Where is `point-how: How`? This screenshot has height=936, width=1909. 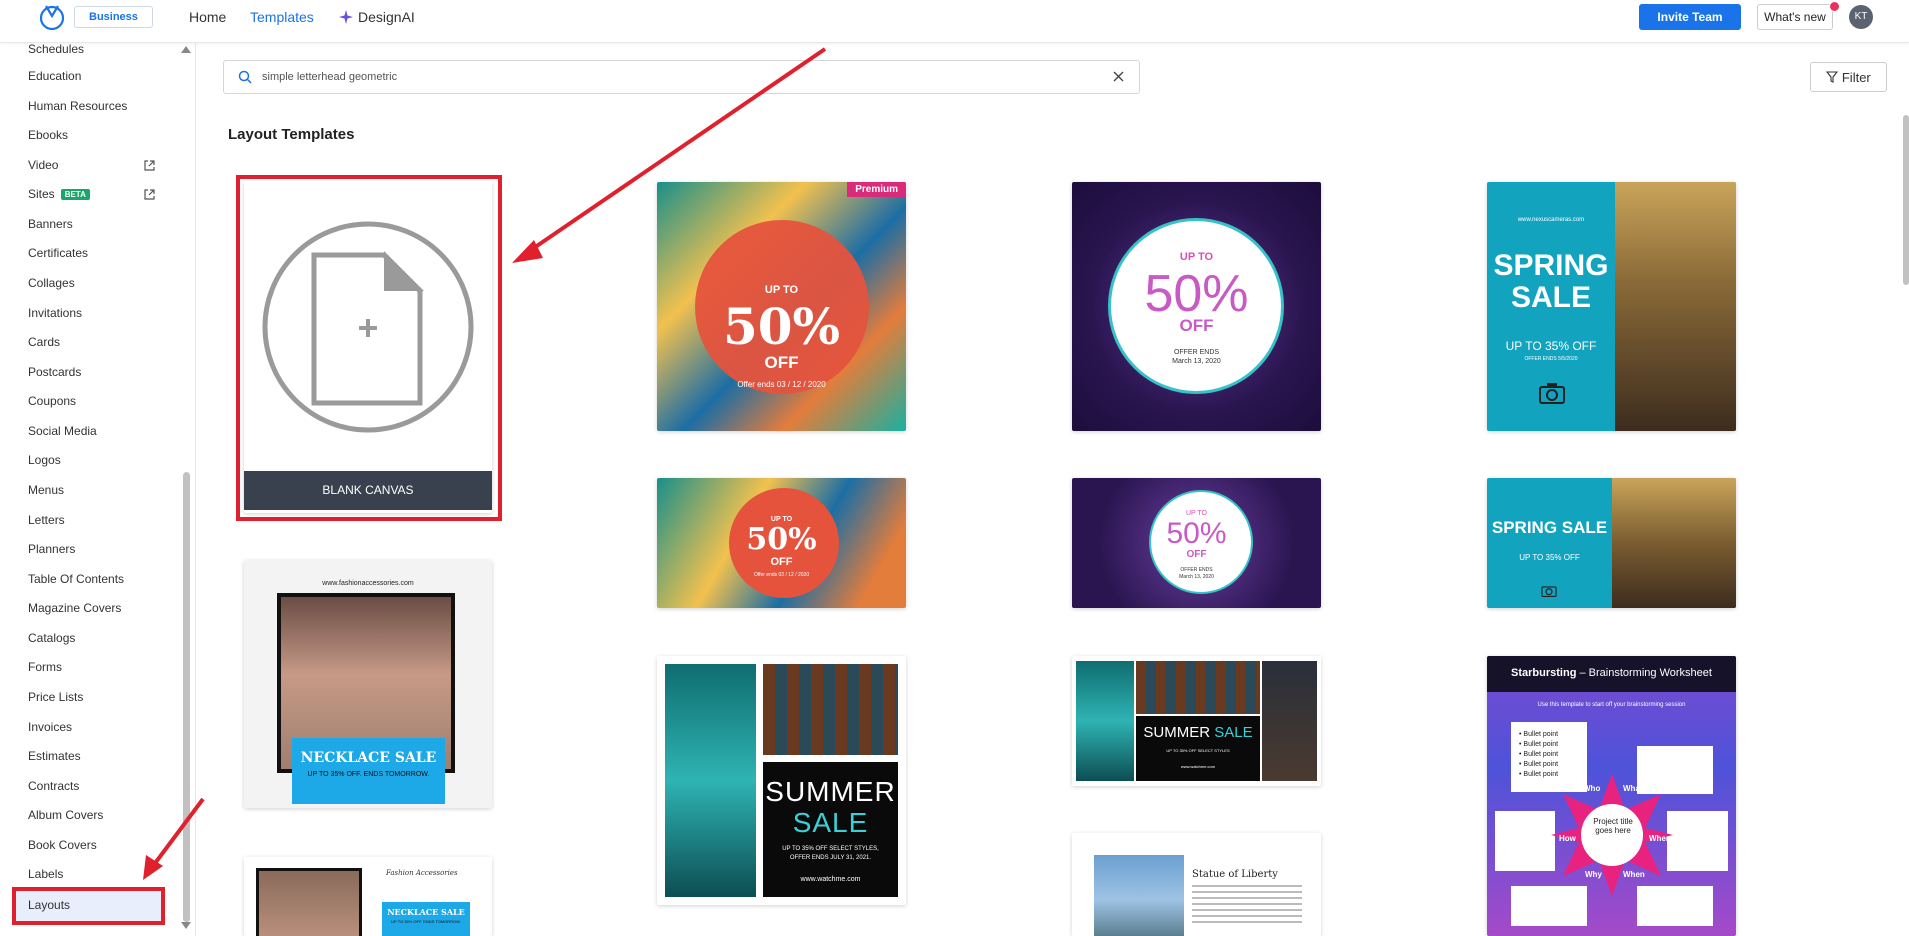
point-how: How is located at coordinates (1567, 838).